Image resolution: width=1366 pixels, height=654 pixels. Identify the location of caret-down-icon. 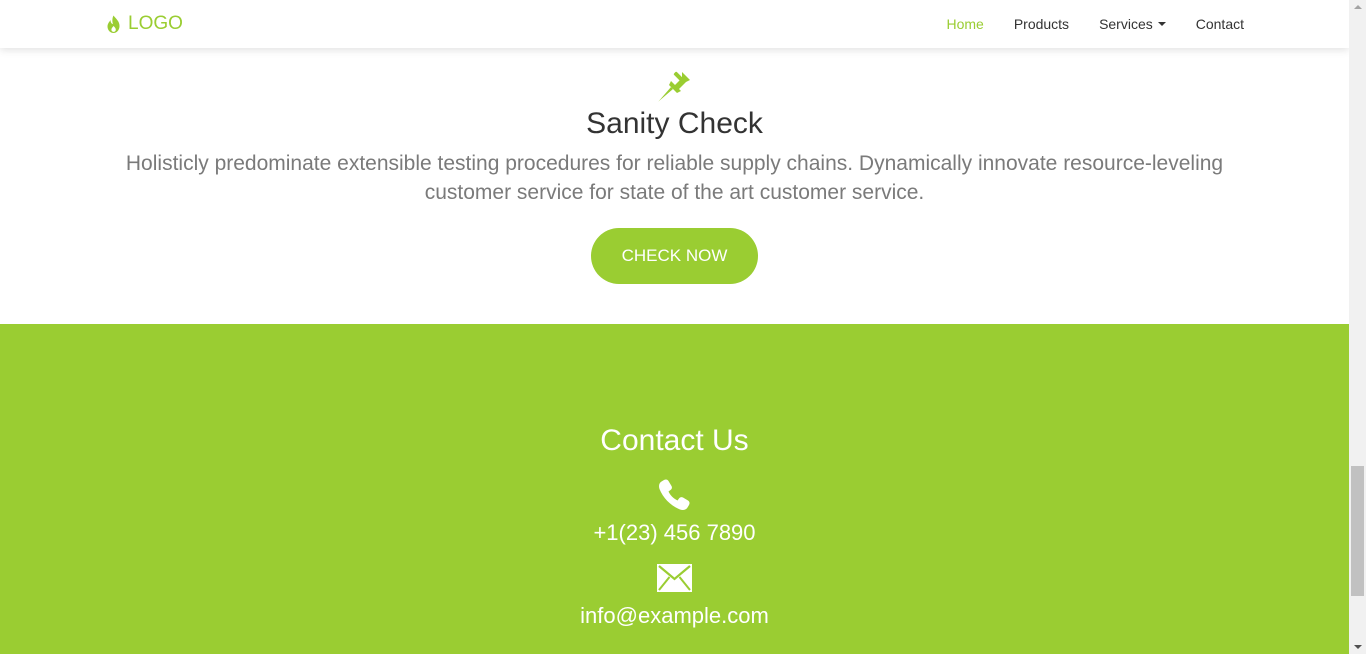
(1161, 24).